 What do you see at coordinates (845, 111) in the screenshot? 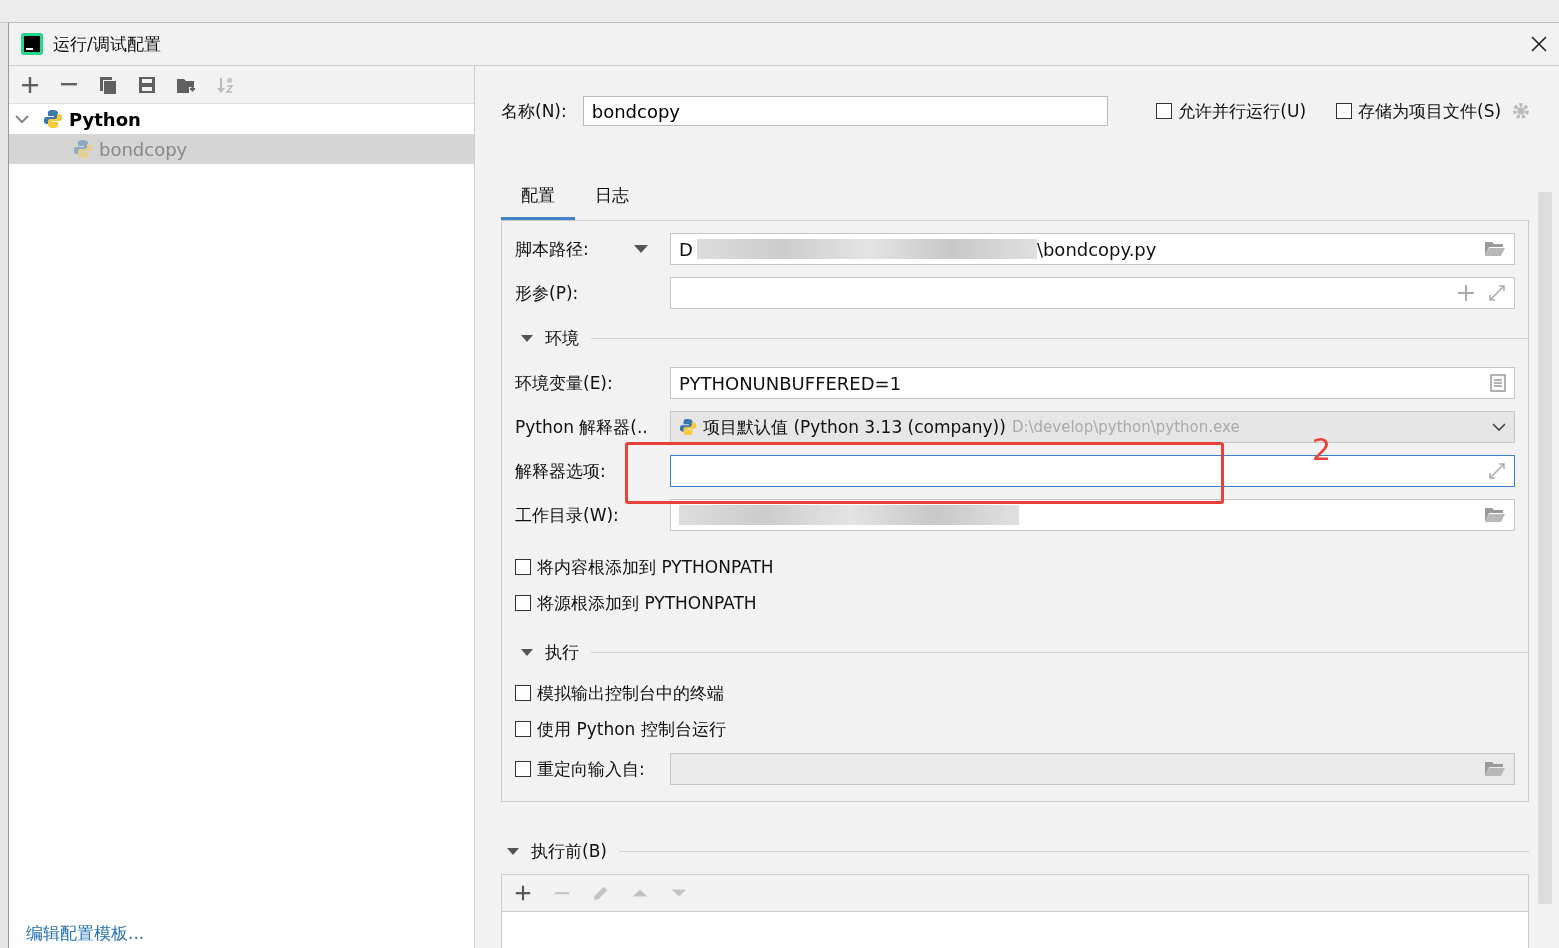
I see `name-field: bondcopy` at bounding box center [845, 111].